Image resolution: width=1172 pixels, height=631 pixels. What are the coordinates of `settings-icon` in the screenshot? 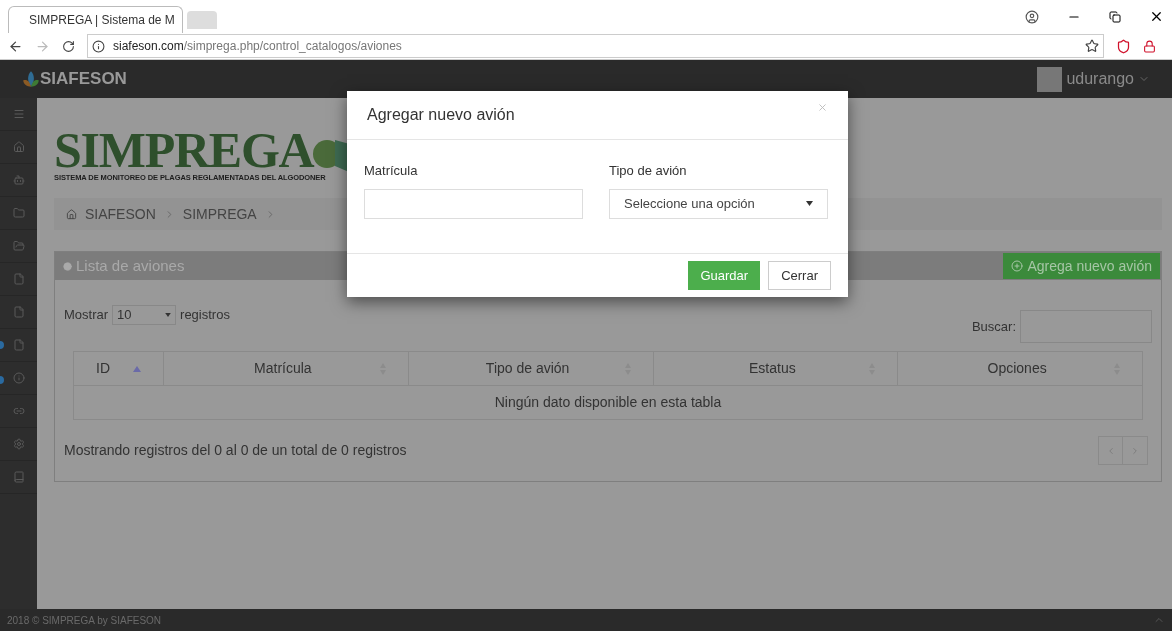 It's located at (18, 444).